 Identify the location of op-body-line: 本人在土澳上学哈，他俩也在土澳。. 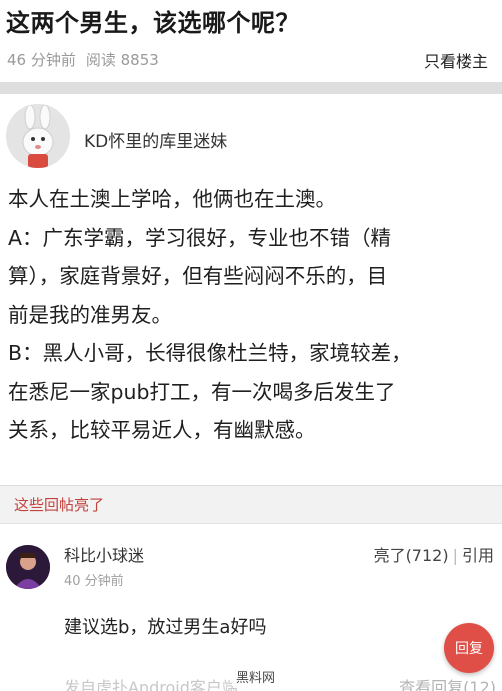
(172, 199).